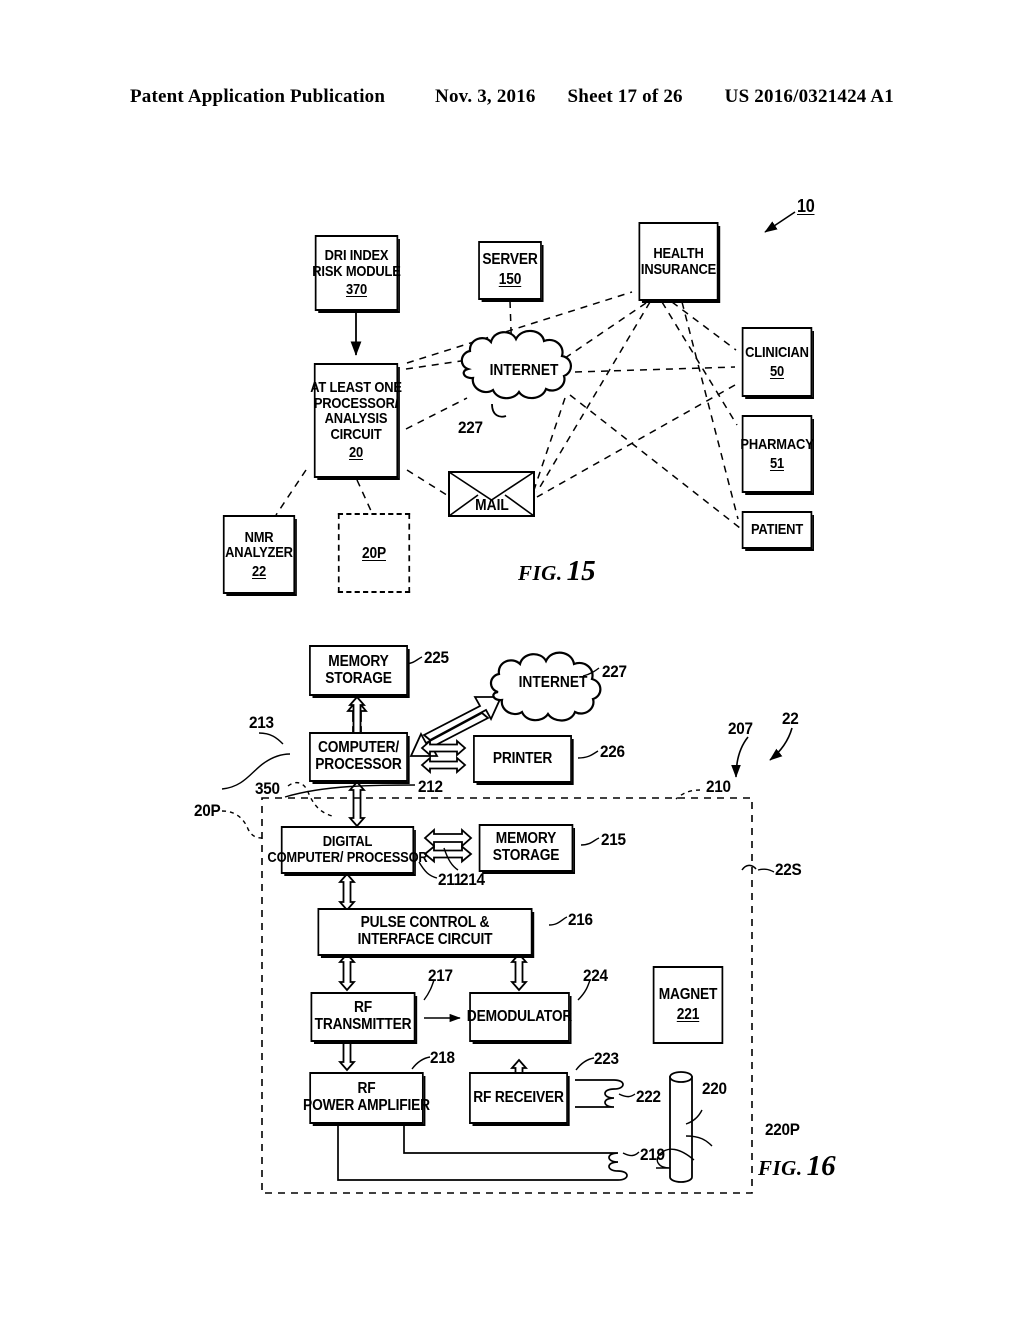  I want to click on internet-cloud-label-fig16: INTERNET, so click(553, 682).